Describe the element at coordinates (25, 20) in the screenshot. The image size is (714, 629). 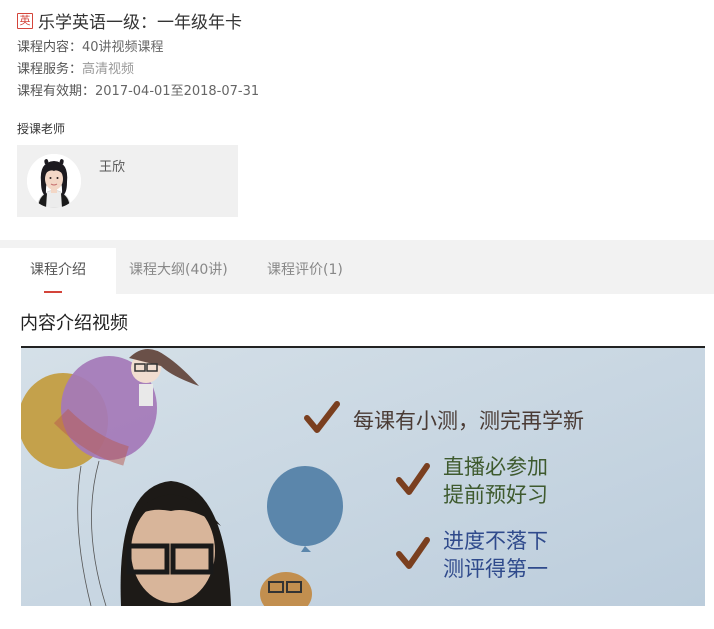
I see `subject-badge-icon: 英` at that location.